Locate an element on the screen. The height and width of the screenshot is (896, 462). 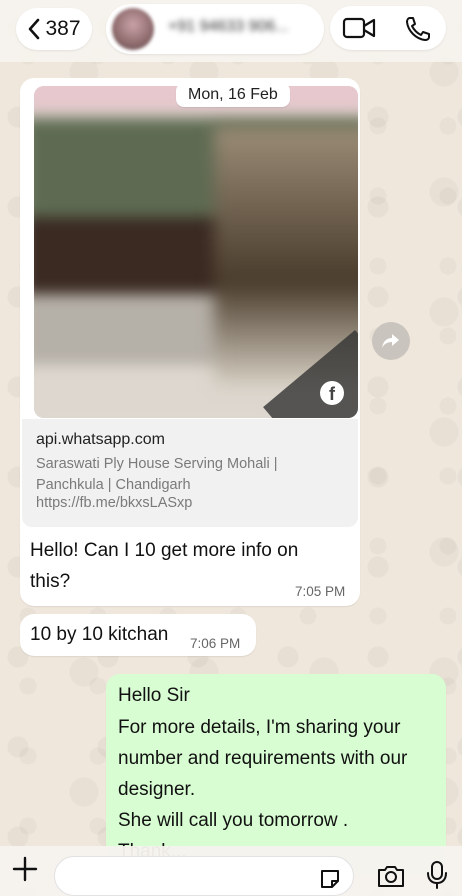
link-domain: api.whatsapp.com is located at coordinates (100, 439).